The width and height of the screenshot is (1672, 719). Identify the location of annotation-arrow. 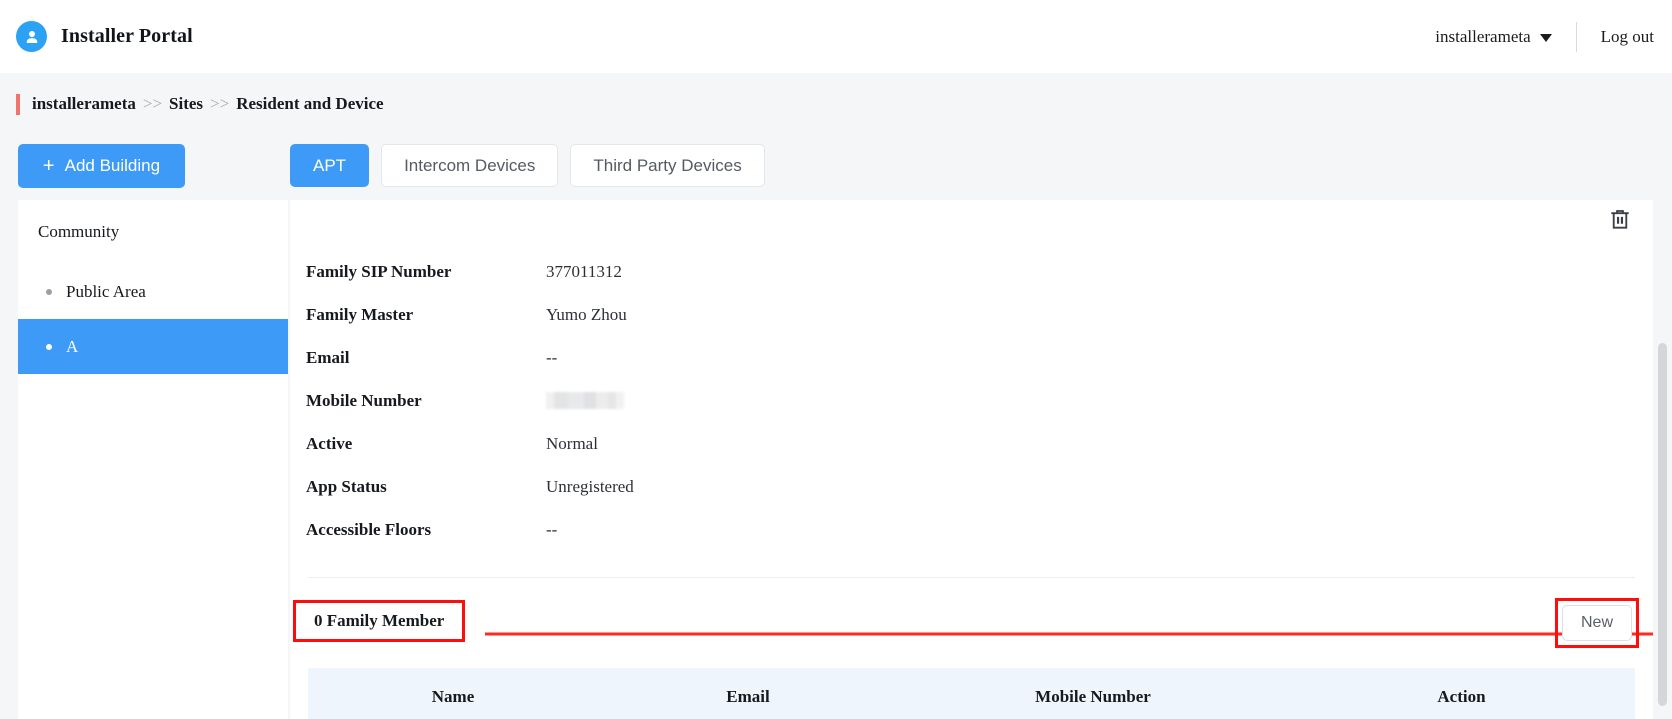
(1069, 634).